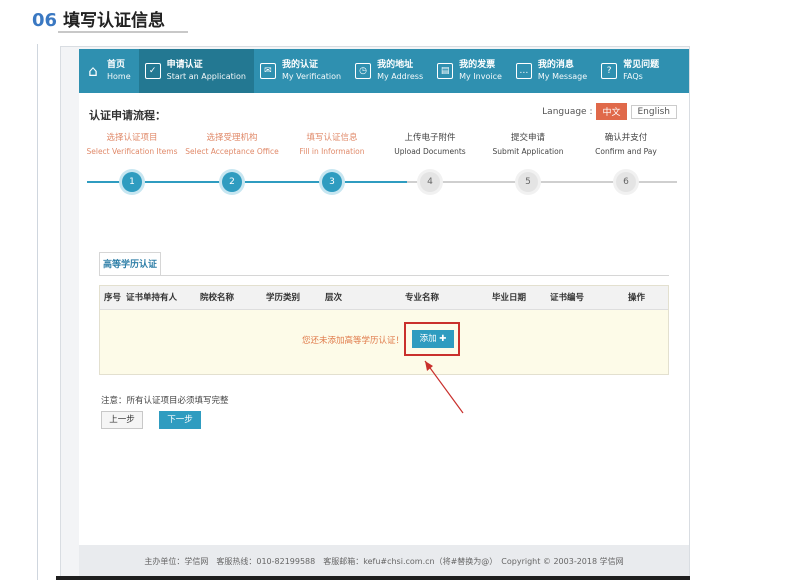 This screenshot has width=795, height=580. I want to click on th-category: 学历类别, so click(283, 298).